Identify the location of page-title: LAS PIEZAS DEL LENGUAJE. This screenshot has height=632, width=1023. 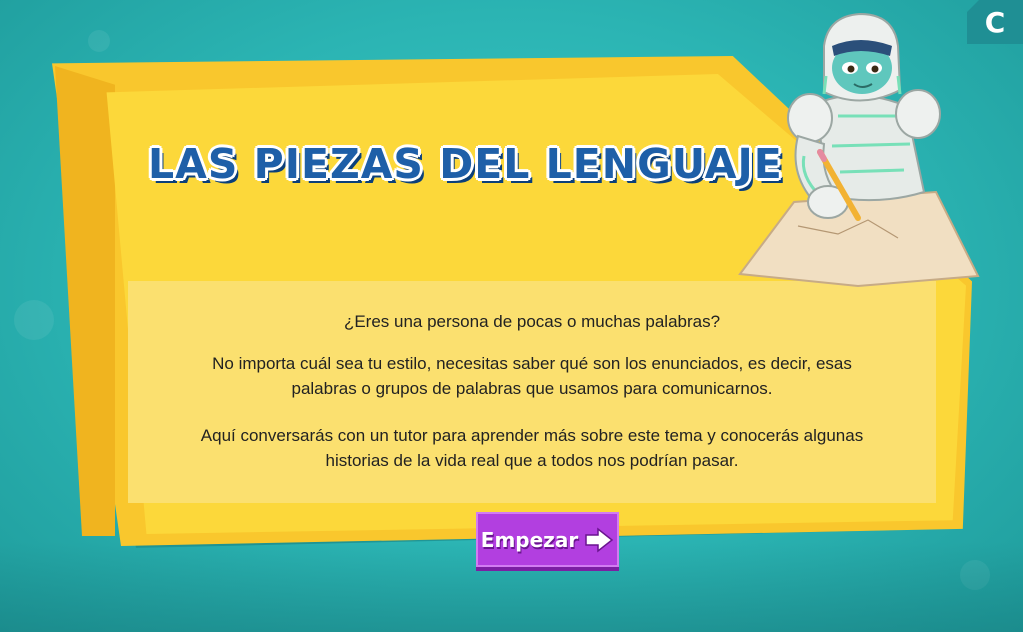
(465, 164).